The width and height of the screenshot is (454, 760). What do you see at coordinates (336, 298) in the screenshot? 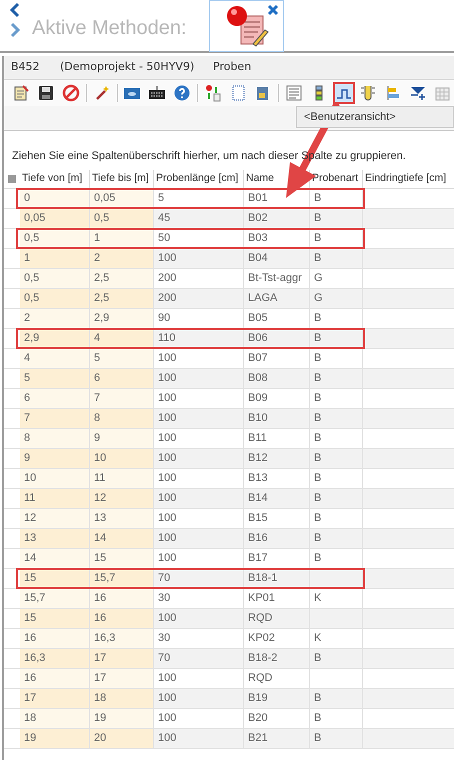
I see `table-cell: G` at bounding box center [336, 298].